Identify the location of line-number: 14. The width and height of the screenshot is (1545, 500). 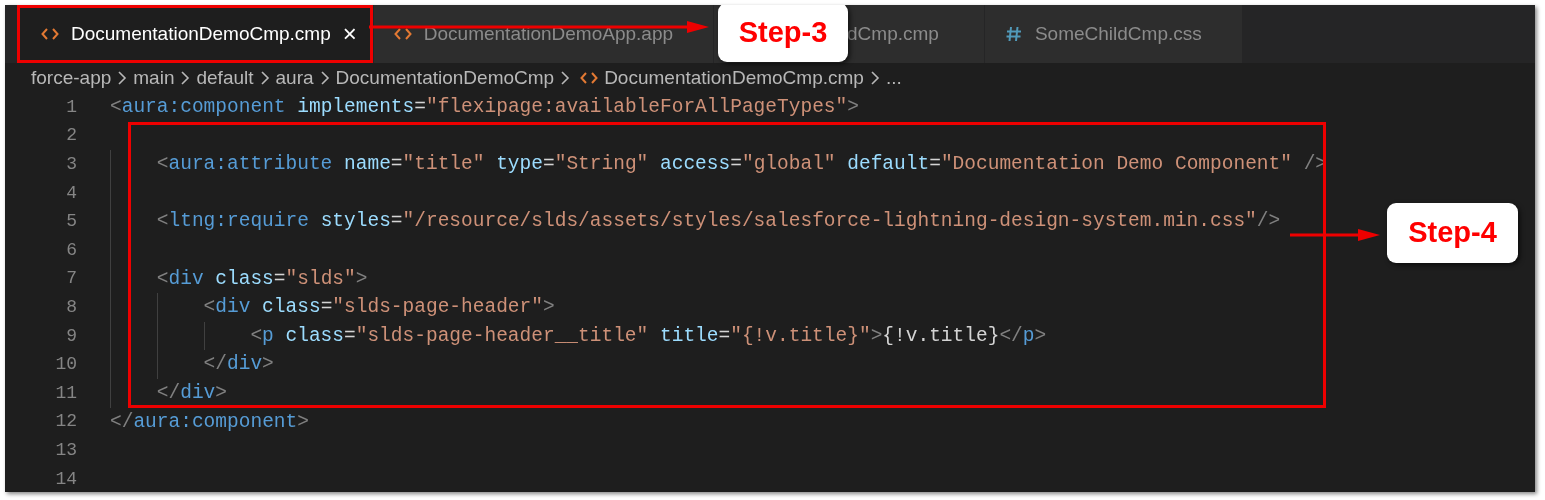
(65, 479).